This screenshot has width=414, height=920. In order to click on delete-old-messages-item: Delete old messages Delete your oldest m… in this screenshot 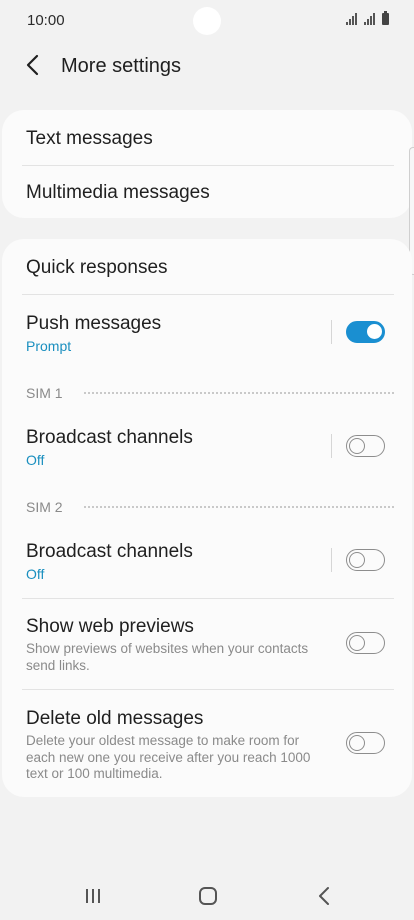, I will do `click(210, 746)`.